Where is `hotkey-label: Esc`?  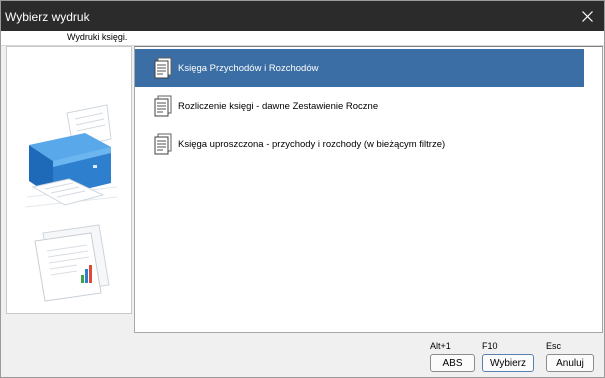
hotkey-label: Esc is located at coordinates (554, 346).